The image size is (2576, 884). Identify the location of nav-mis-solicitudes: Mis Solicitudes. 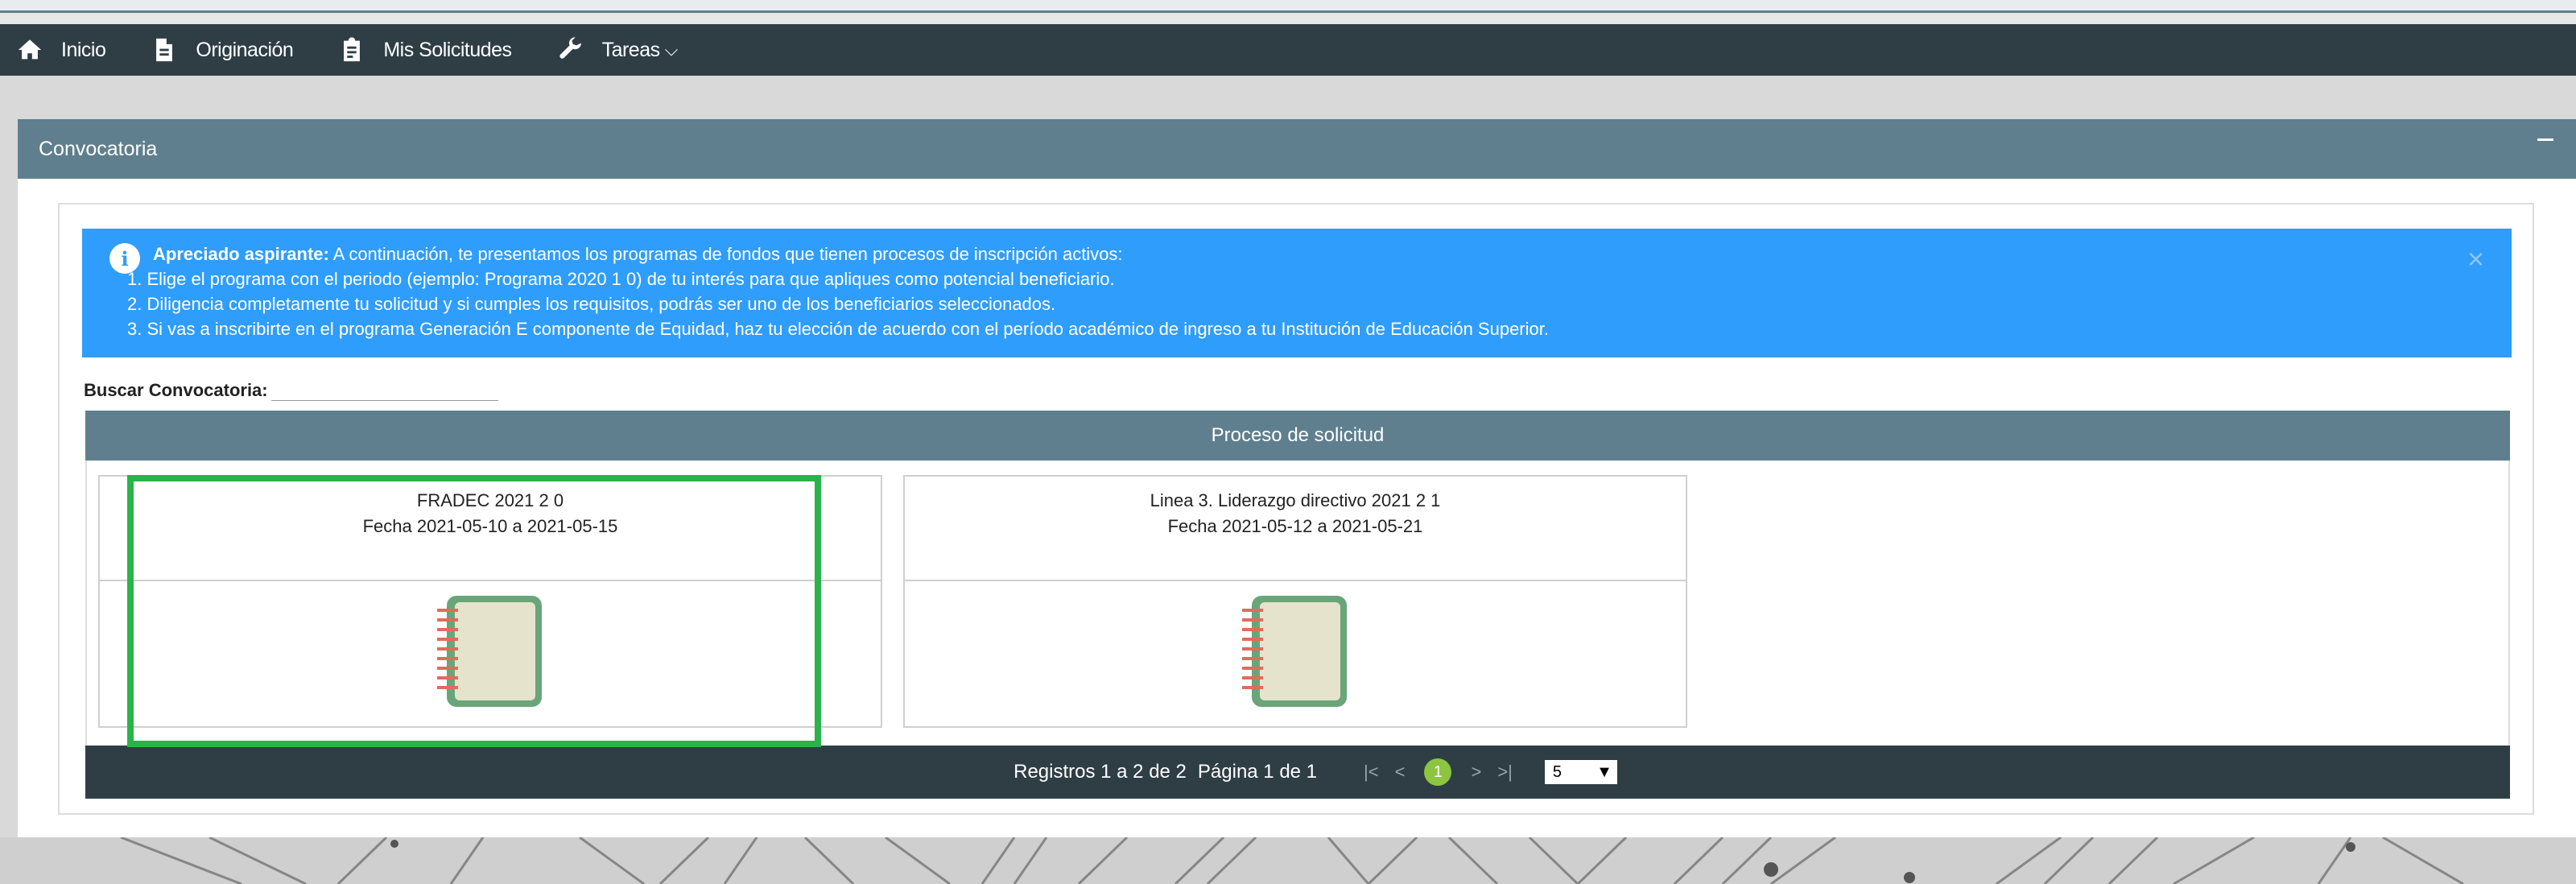
(425, 50).